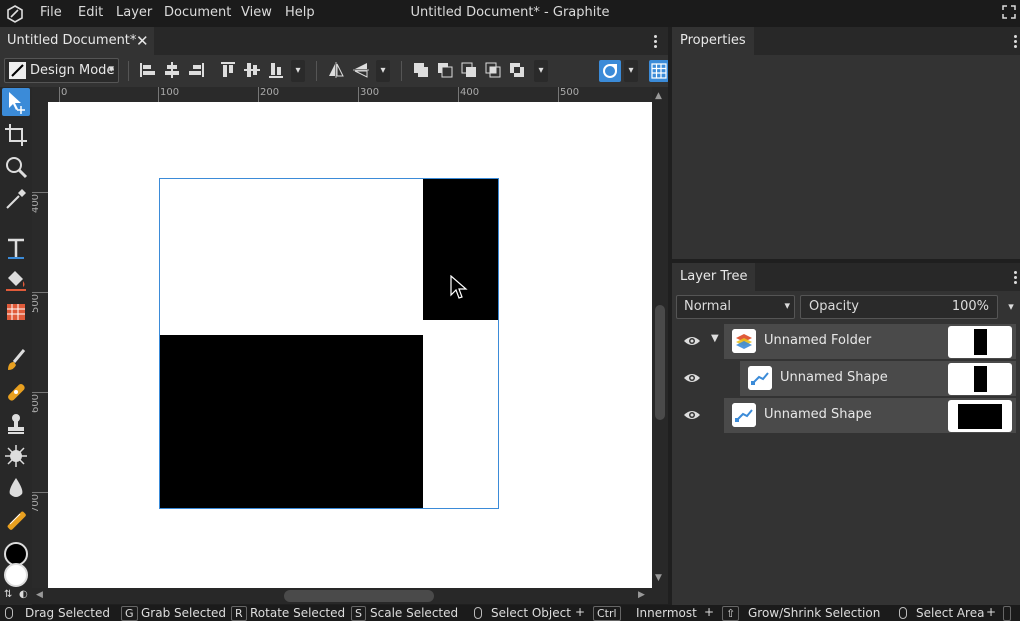 Image resolution: width=1020 pixels, height=621 pixels. What do you see at coordinates (40, 345) in the screenshot?
I see `ruler-vertical: 400 500 600 700` at bounding box center [40, 345].